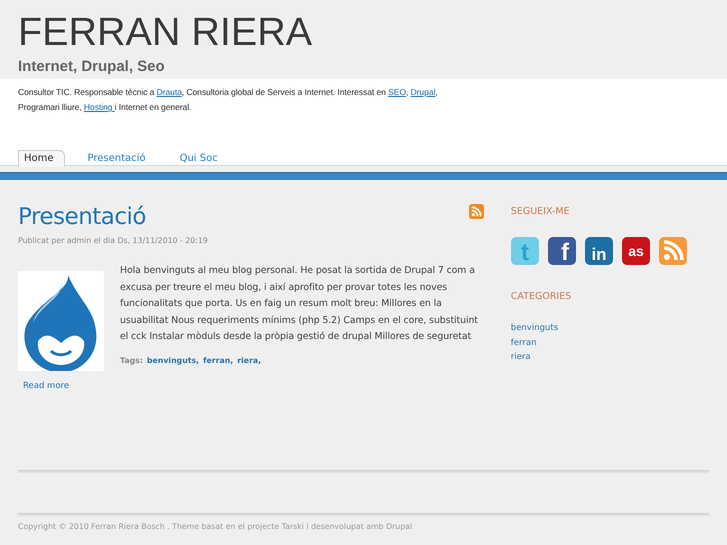  Describe the element at coordinates (562, 251) in the screenshot. I see `facebook-icon: f` at that location.